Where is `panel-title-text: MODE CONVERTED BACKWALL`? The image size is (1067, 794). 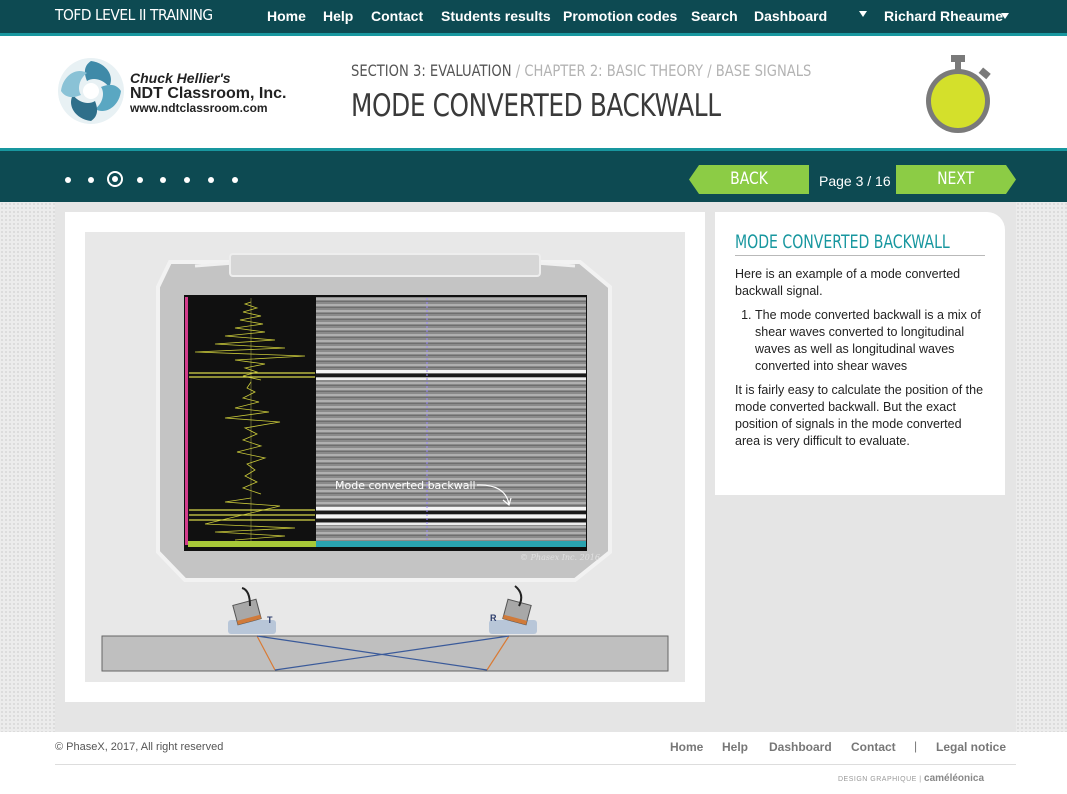
panel-title-text: MODE CONVERTED BACKWALL is located at coordinates (842, 242).